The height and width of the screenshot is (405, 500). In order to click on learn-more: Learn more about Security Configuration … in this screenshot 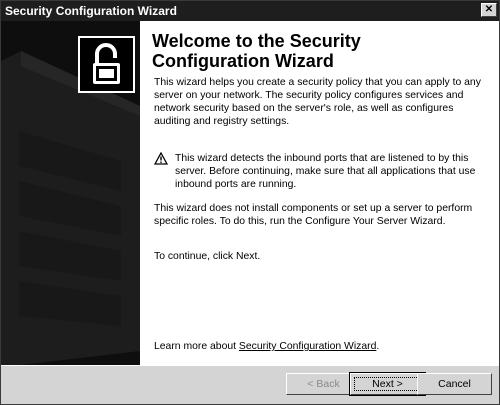, I will do `click(319, 346)`.